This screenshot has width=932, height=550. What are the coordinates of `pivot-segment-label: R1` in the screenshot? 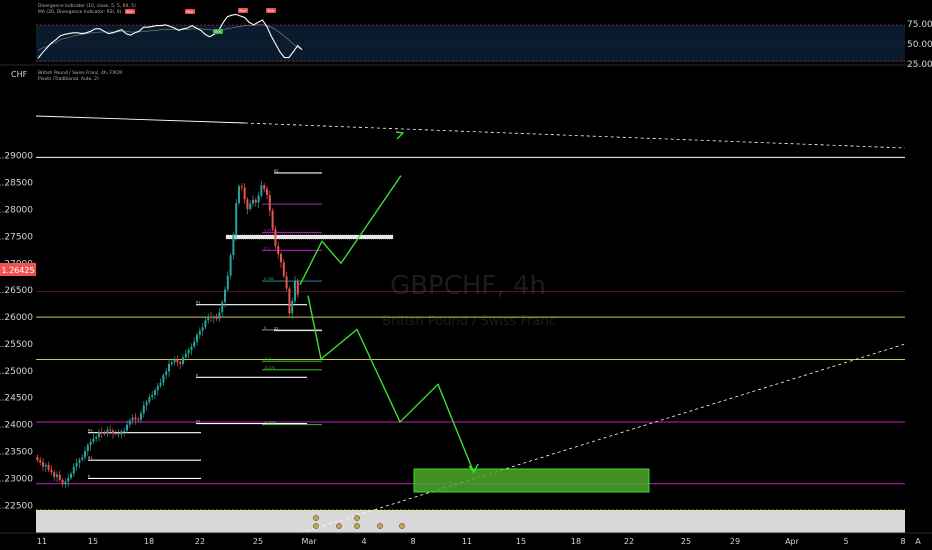 It's located at (198, 303).